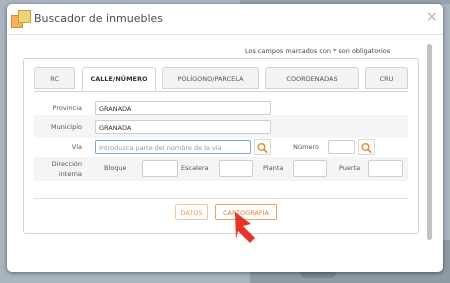  Describe the element at coordinates (310, 168) in the screenshot. I see `planta-input` at that location.